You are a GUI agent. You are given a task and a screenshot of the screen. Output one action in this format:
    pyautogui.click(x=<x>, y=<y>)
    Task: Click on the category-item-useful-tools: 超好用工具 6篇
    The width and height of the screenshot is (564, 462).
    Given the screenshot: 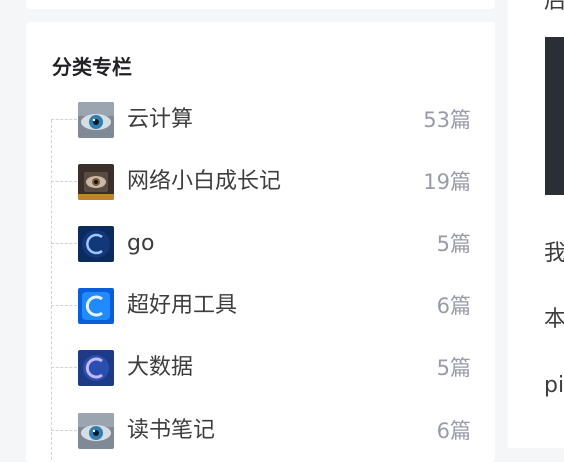 What is the action you would take?
    pyautogui.click(x=261, y=306)
    